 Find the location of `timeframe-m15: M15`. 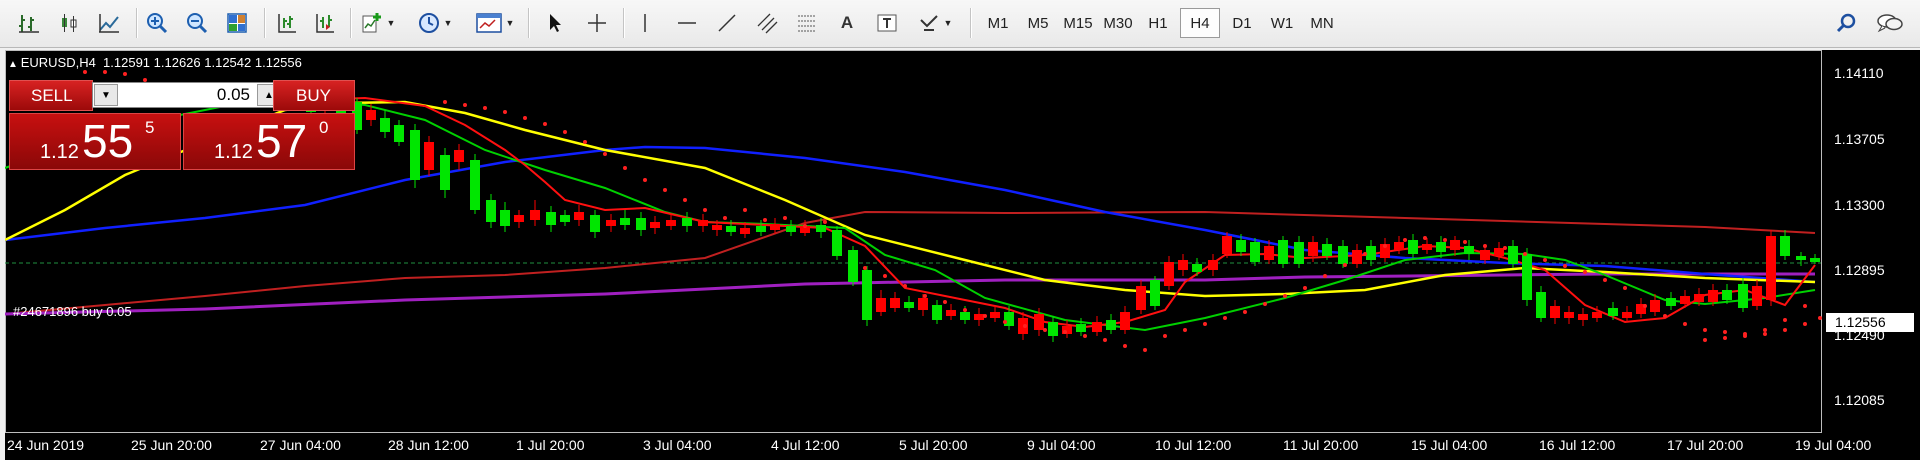

timeframe-m15: M15 is located at coordinates (1078, 23).